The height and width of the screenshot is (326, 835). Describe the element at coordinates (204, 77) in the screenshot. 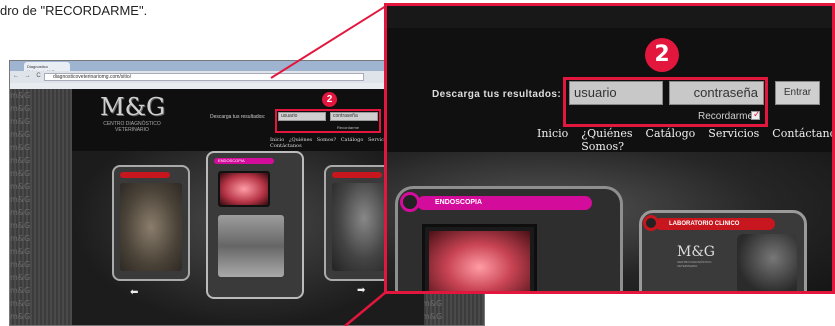

I see `url-field: diagnosticoveterinariomg.com/sitio/` at that location.